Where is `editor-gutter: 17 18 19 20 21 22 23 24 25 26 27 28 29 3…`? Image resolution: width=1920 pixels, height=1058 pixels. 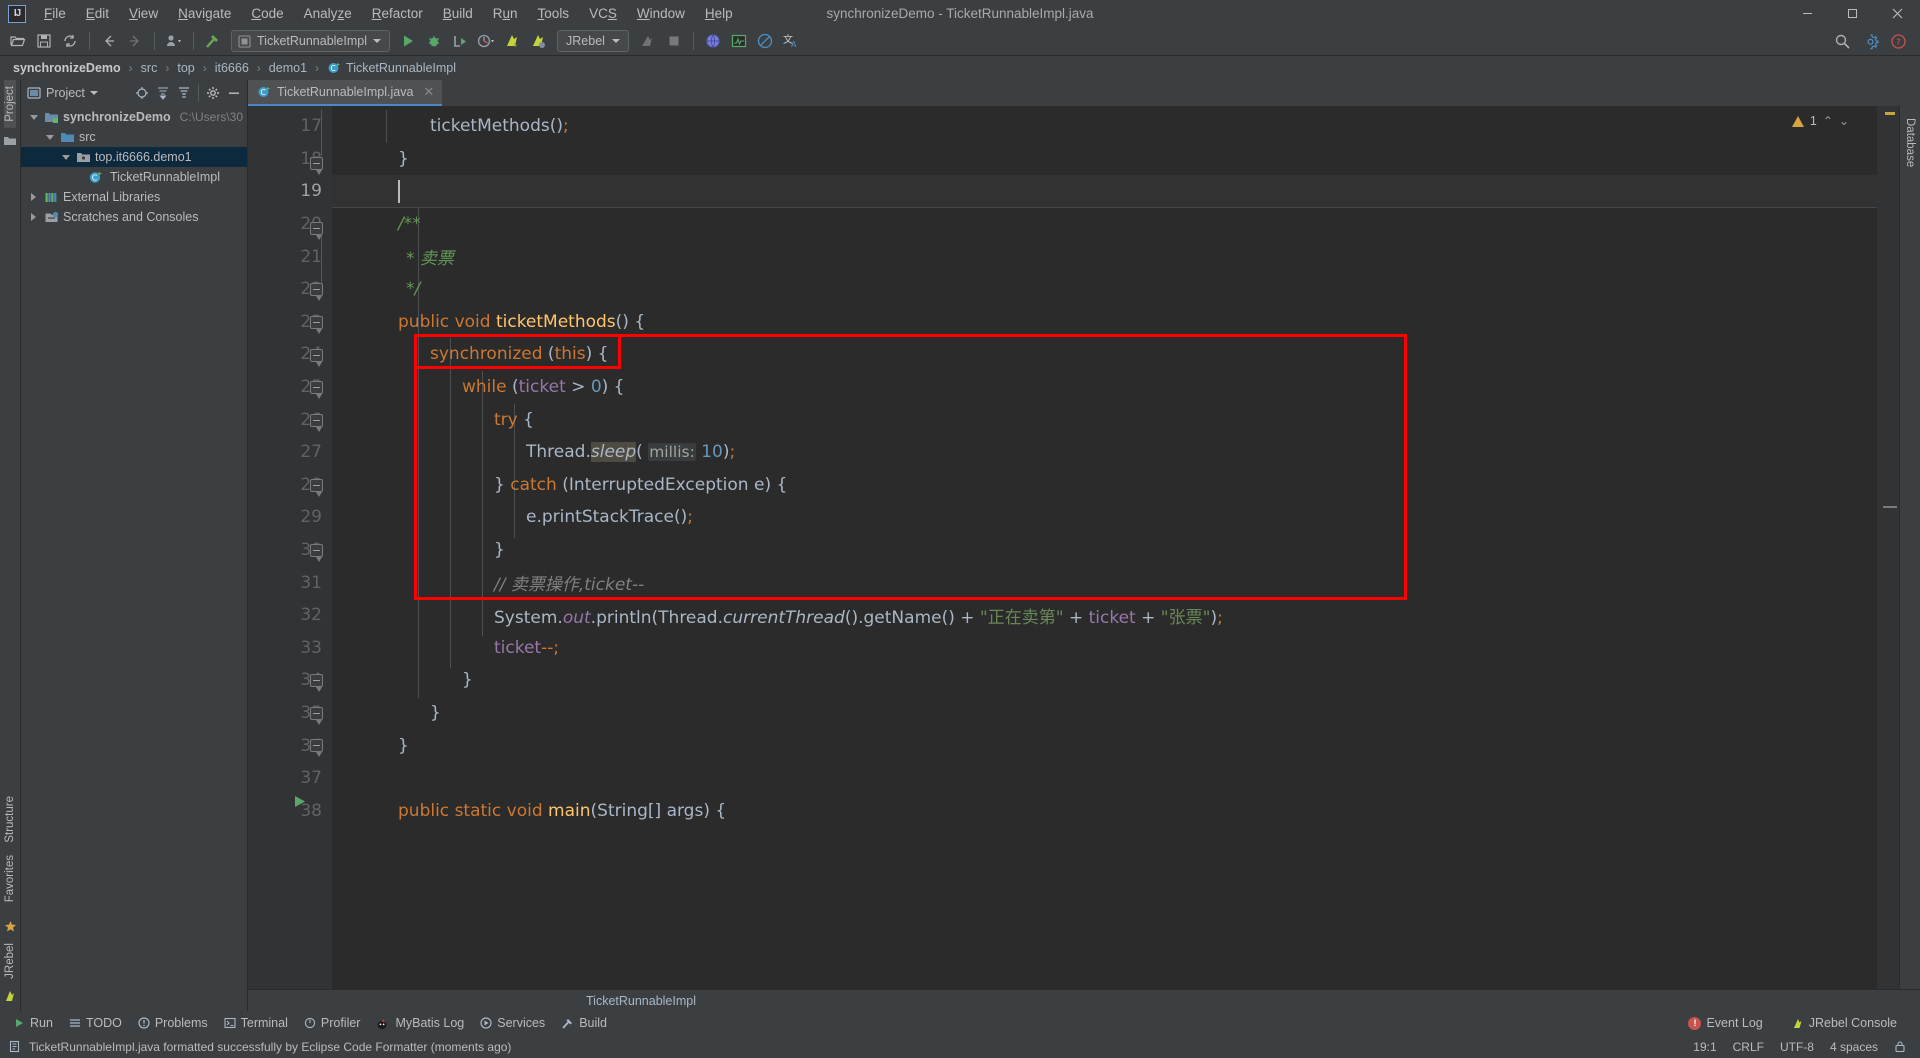
editor-gutter: 17 18 19 20 21 22 23 24 25 26 27 28 29 3… is located at coordinates (290, 547).